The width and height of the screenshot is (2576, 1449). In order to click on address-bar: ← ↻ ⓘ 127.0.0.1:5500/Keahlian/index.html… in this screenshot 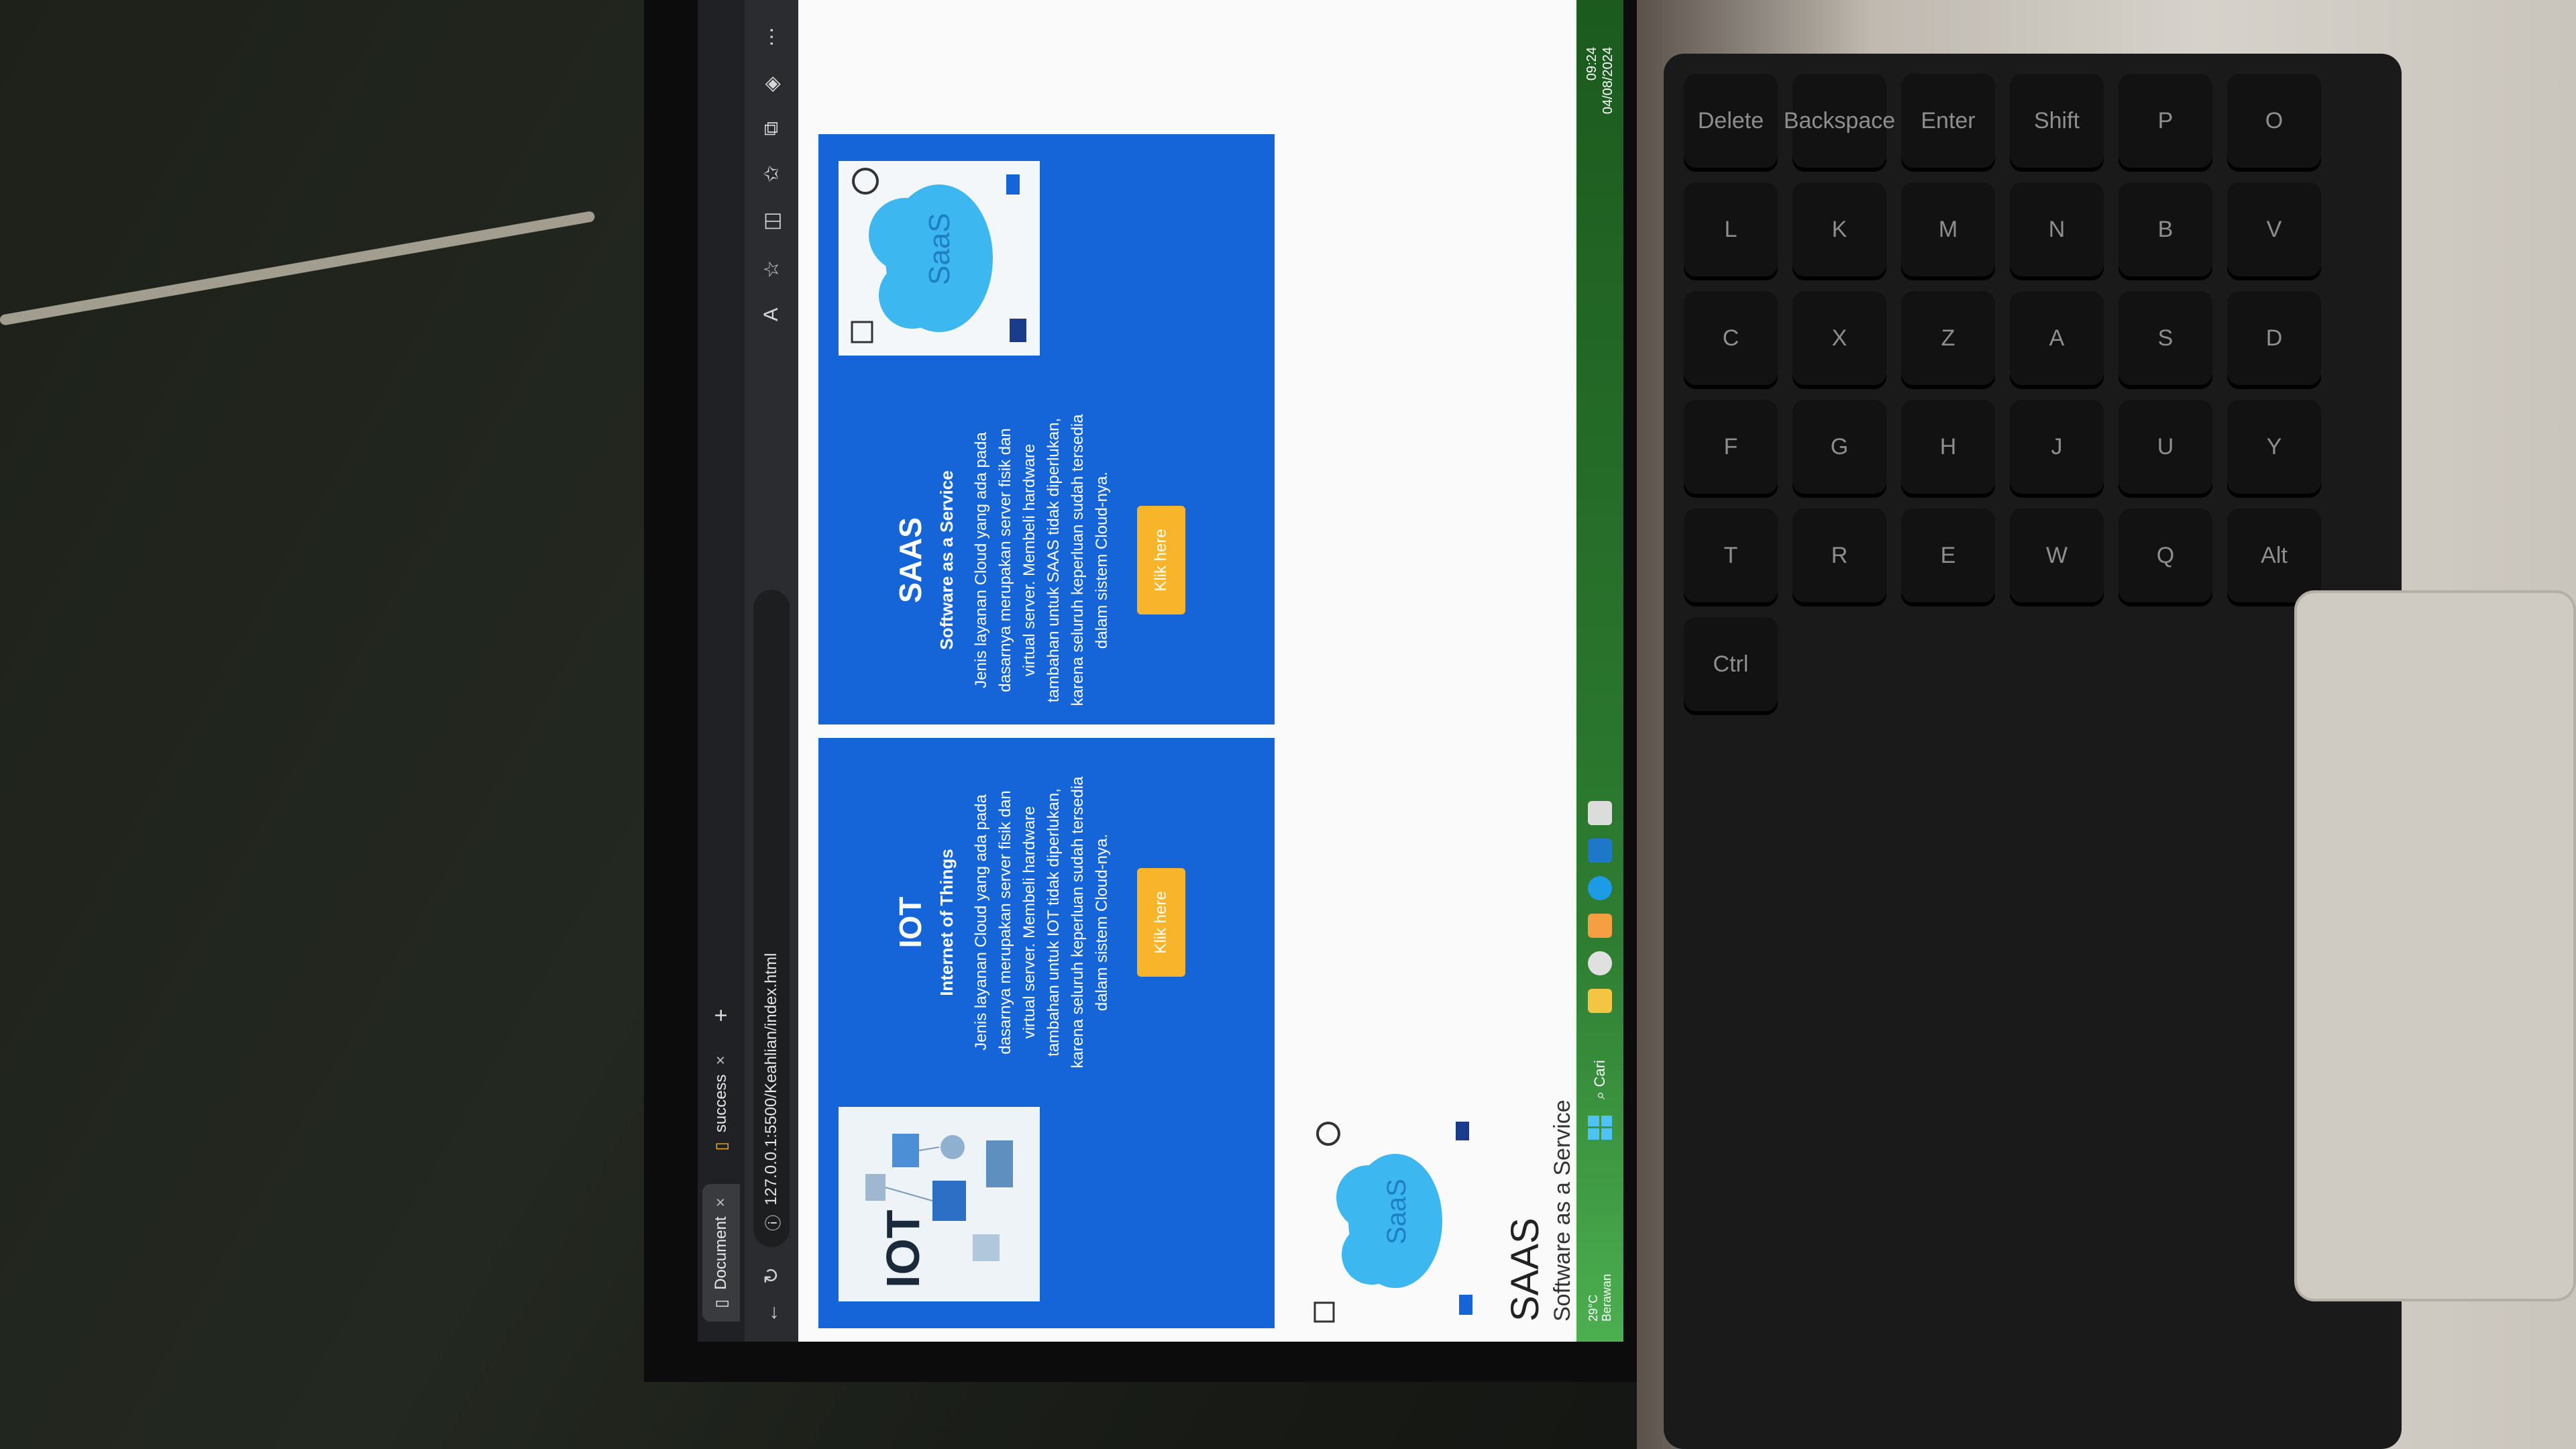, I will do `click(771, 671)`.